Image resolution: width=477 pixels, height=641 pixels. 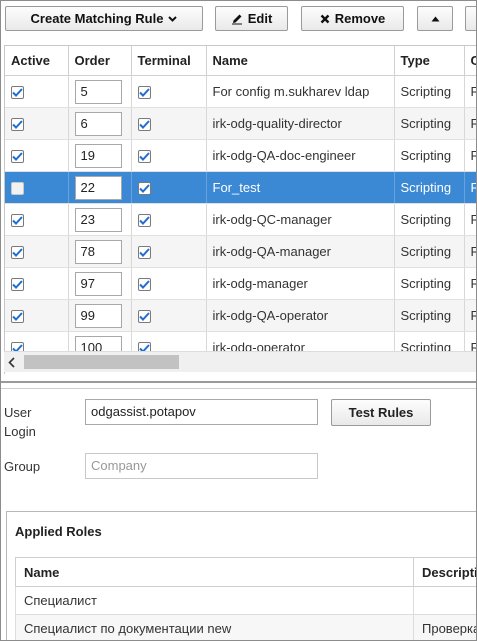 I want to click on order-input: 23, so click(x=98, y=219).